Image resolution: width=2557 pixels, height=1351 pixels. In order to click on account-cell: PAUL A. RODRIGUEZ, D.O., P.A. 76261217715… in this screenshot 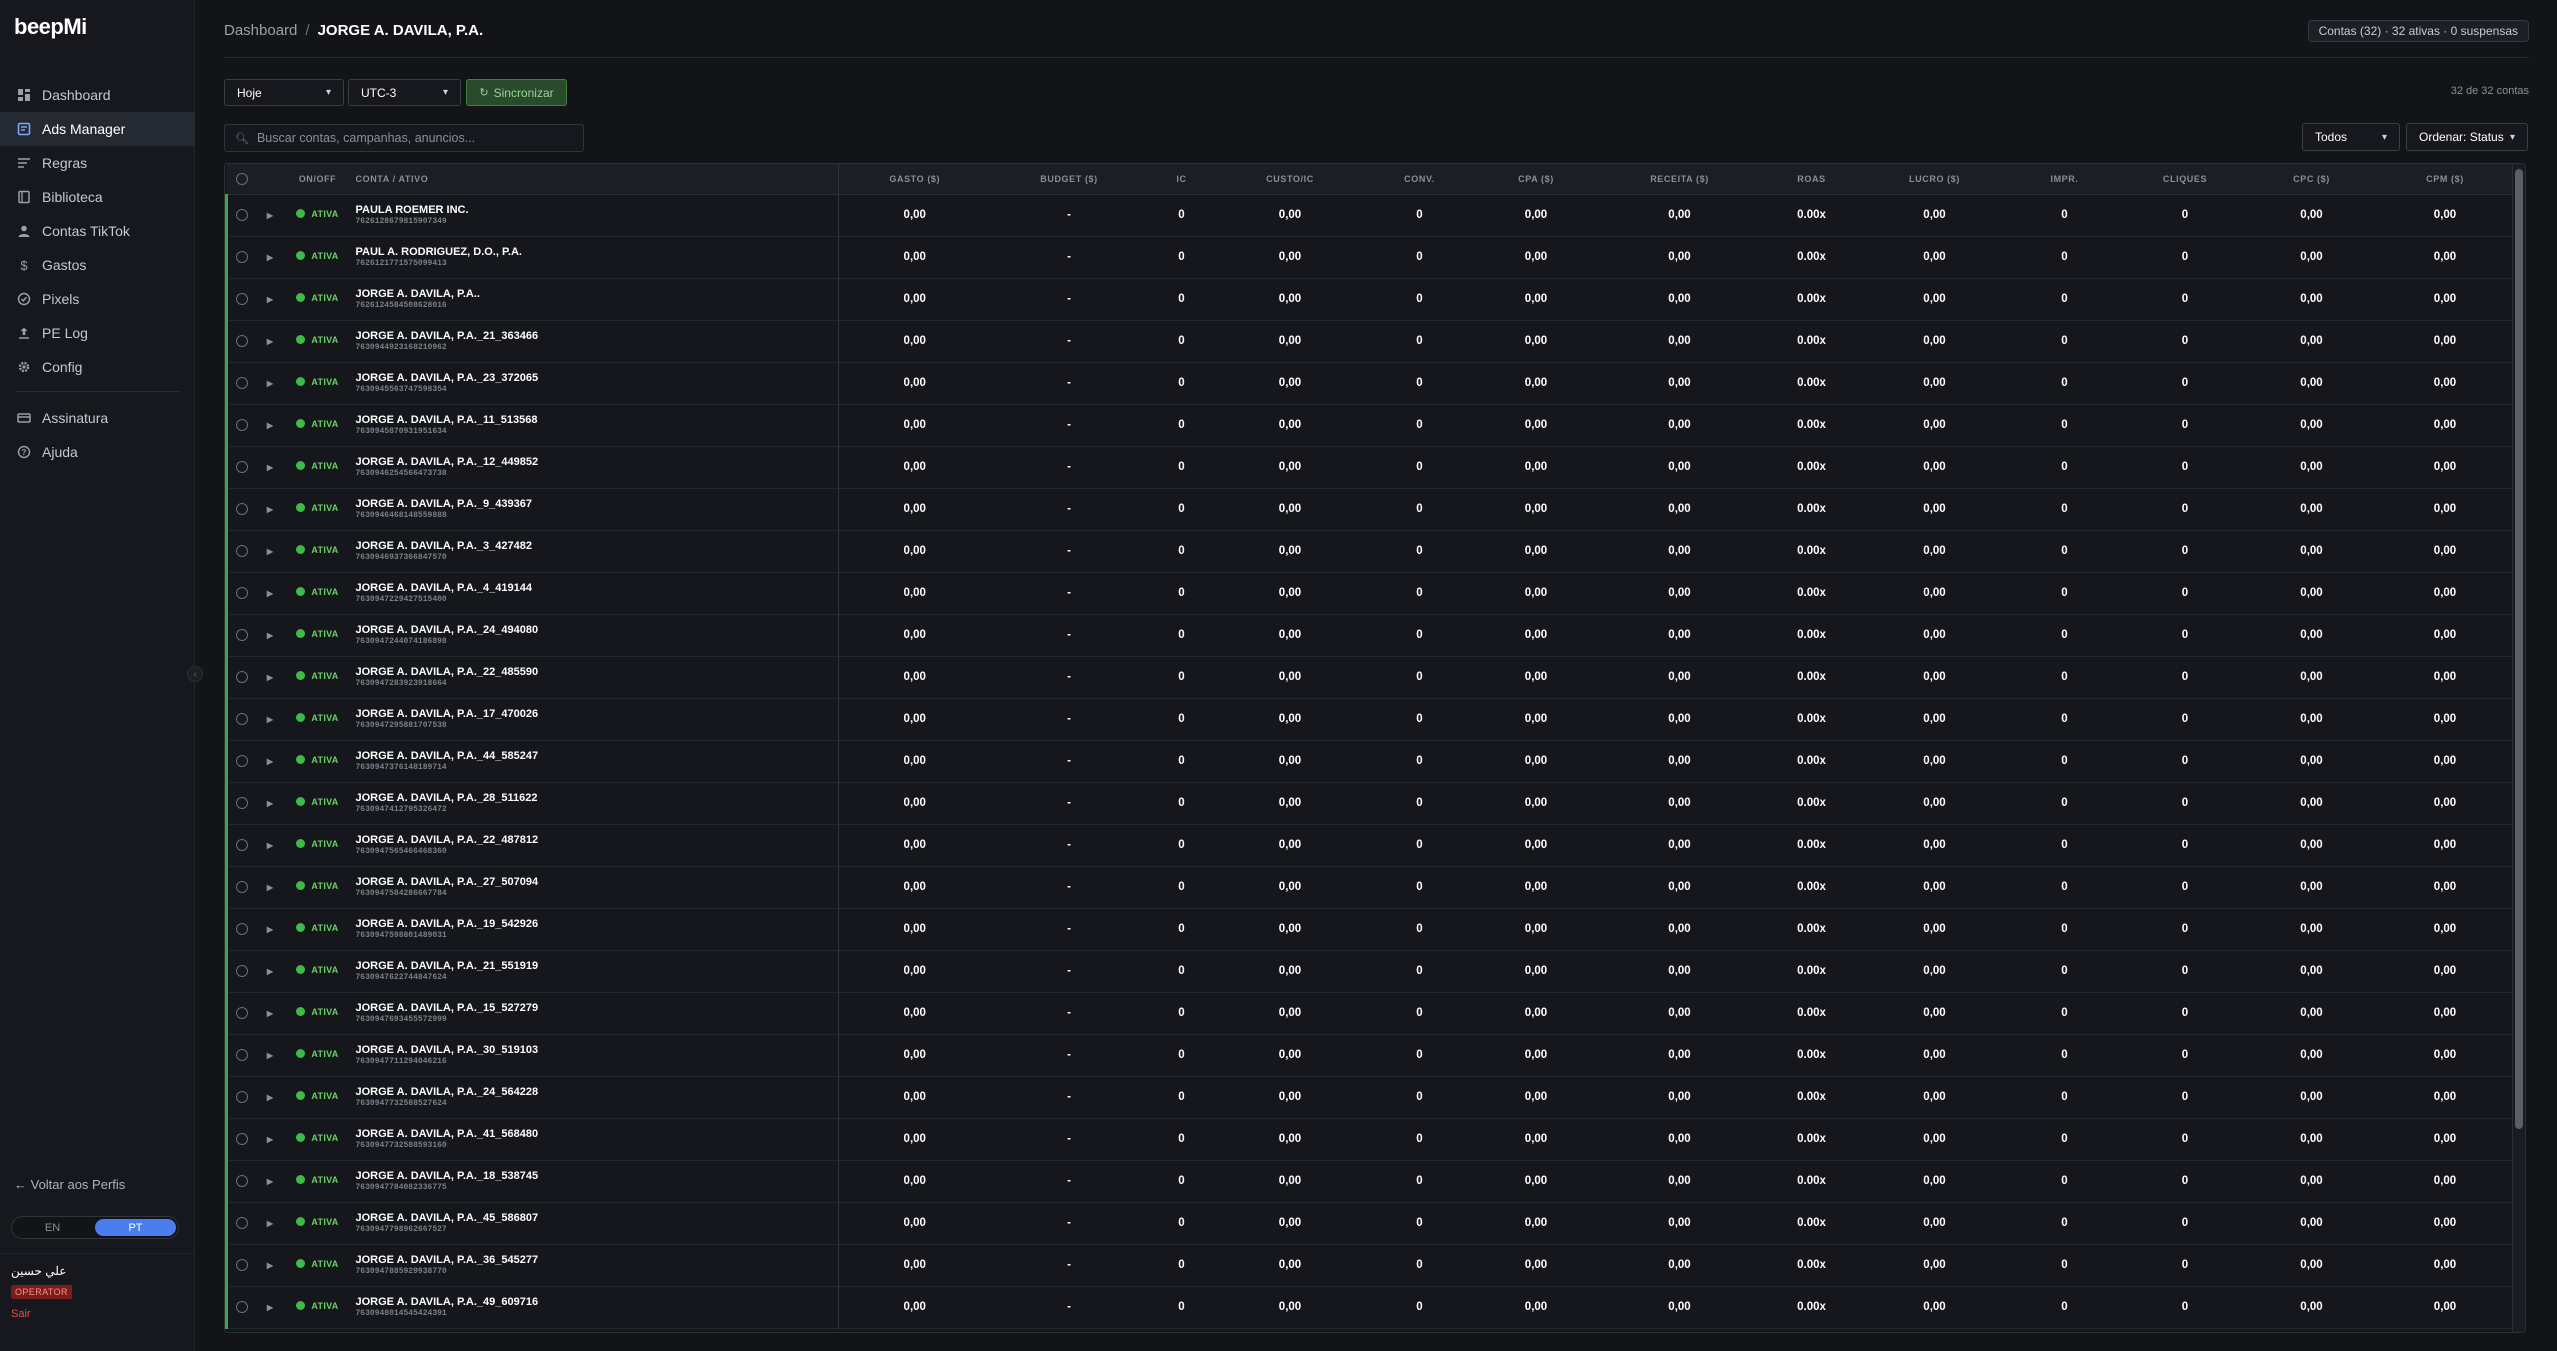, I will do `click(595, 257)`.